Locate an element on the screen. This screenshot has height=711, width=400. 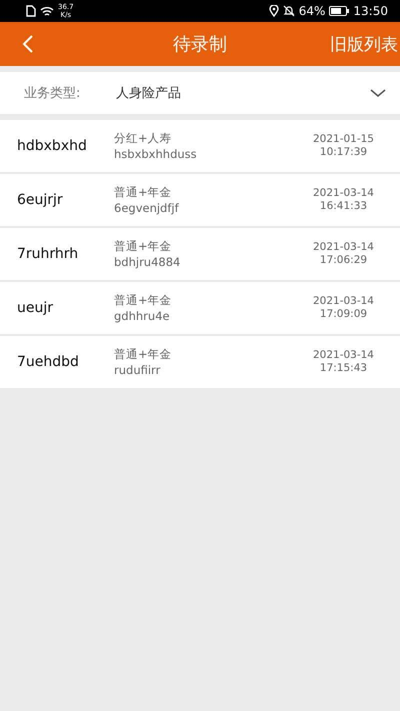
record-code: rudufiirr is located at coordinates (138, 370).